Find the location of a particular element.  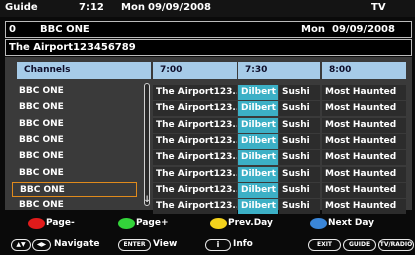

enter-key-button: ENTER is located at coordinates (134, 245).